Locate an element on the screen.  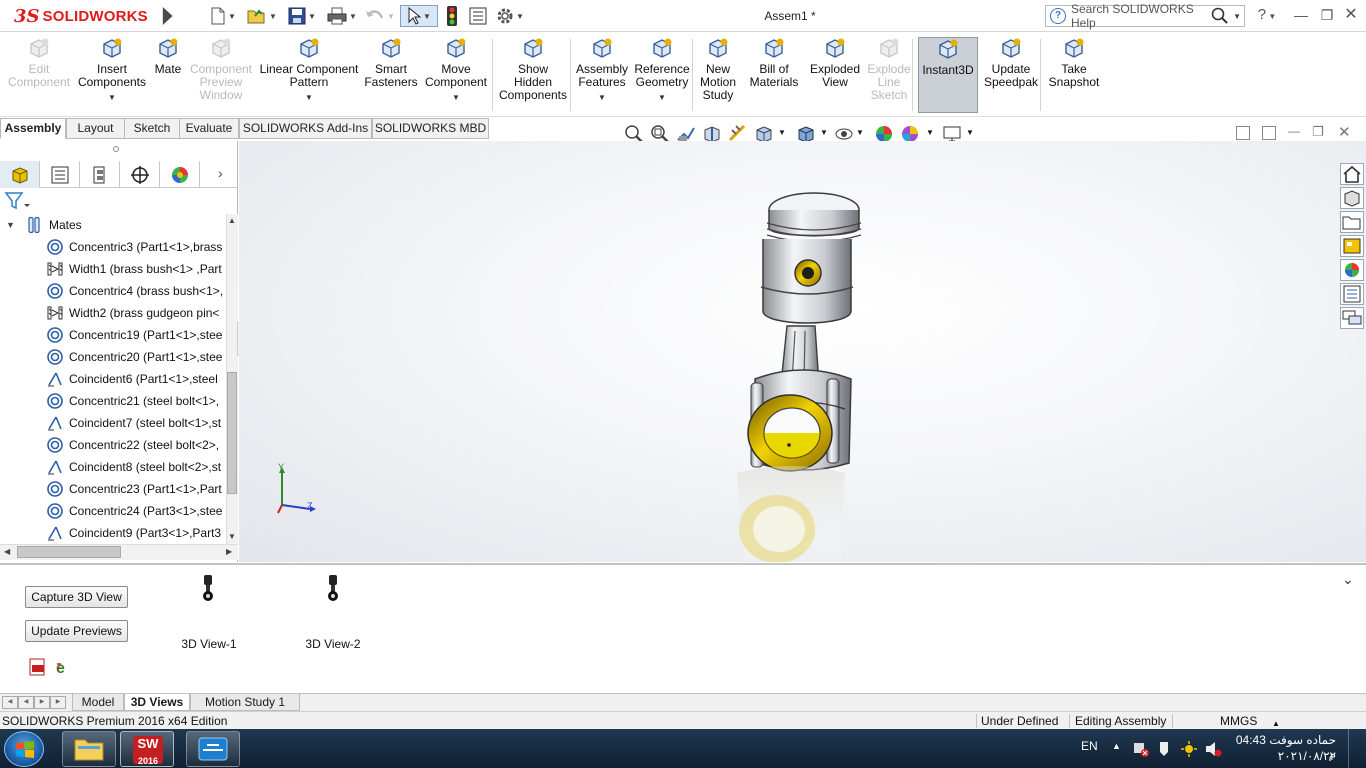
tab-configuration-manager is located at coordinates (100, 174).